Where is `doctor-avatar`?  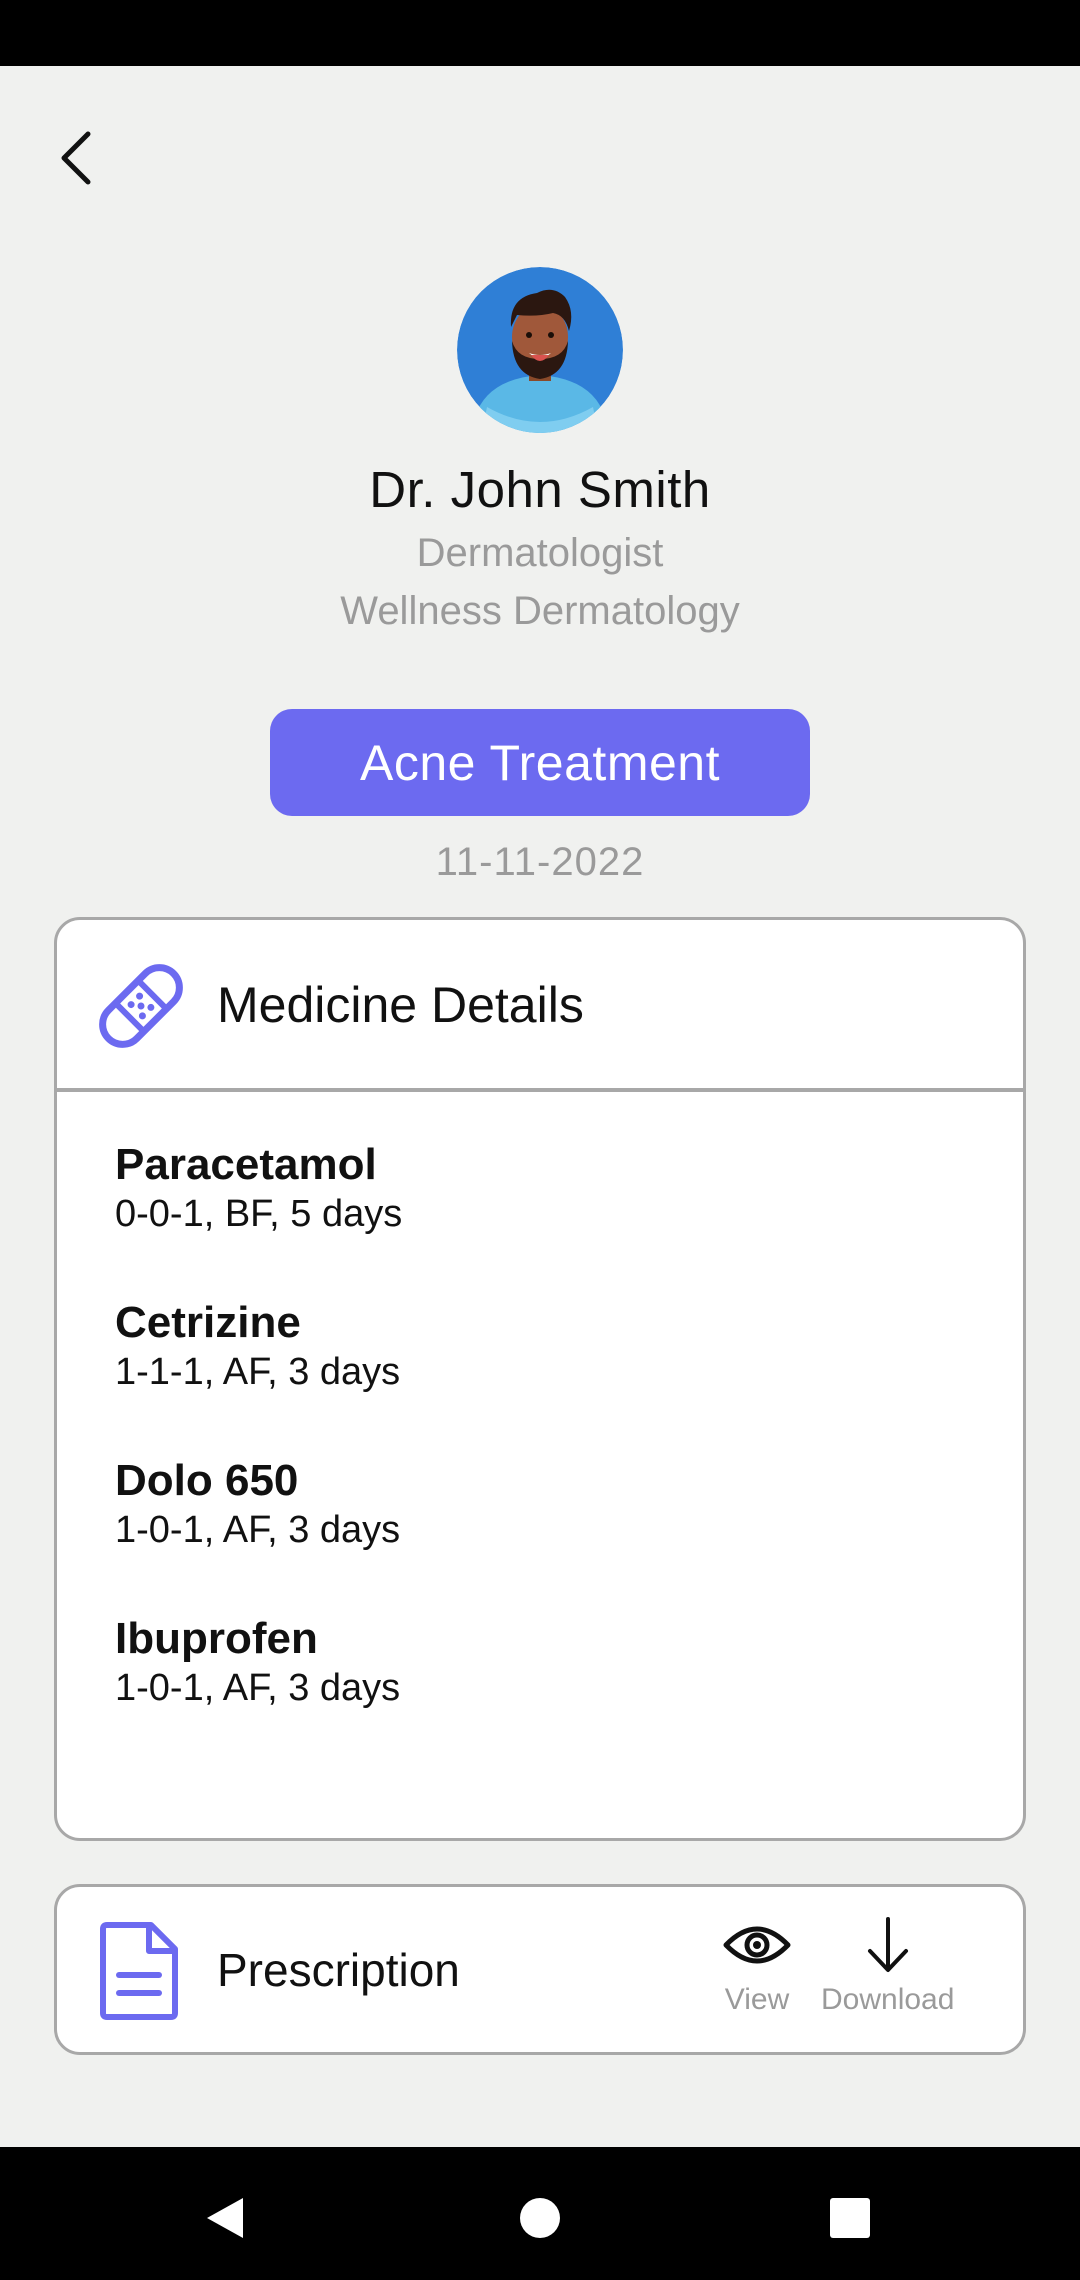
doctor-avatar is located at coordinates (540, 350).